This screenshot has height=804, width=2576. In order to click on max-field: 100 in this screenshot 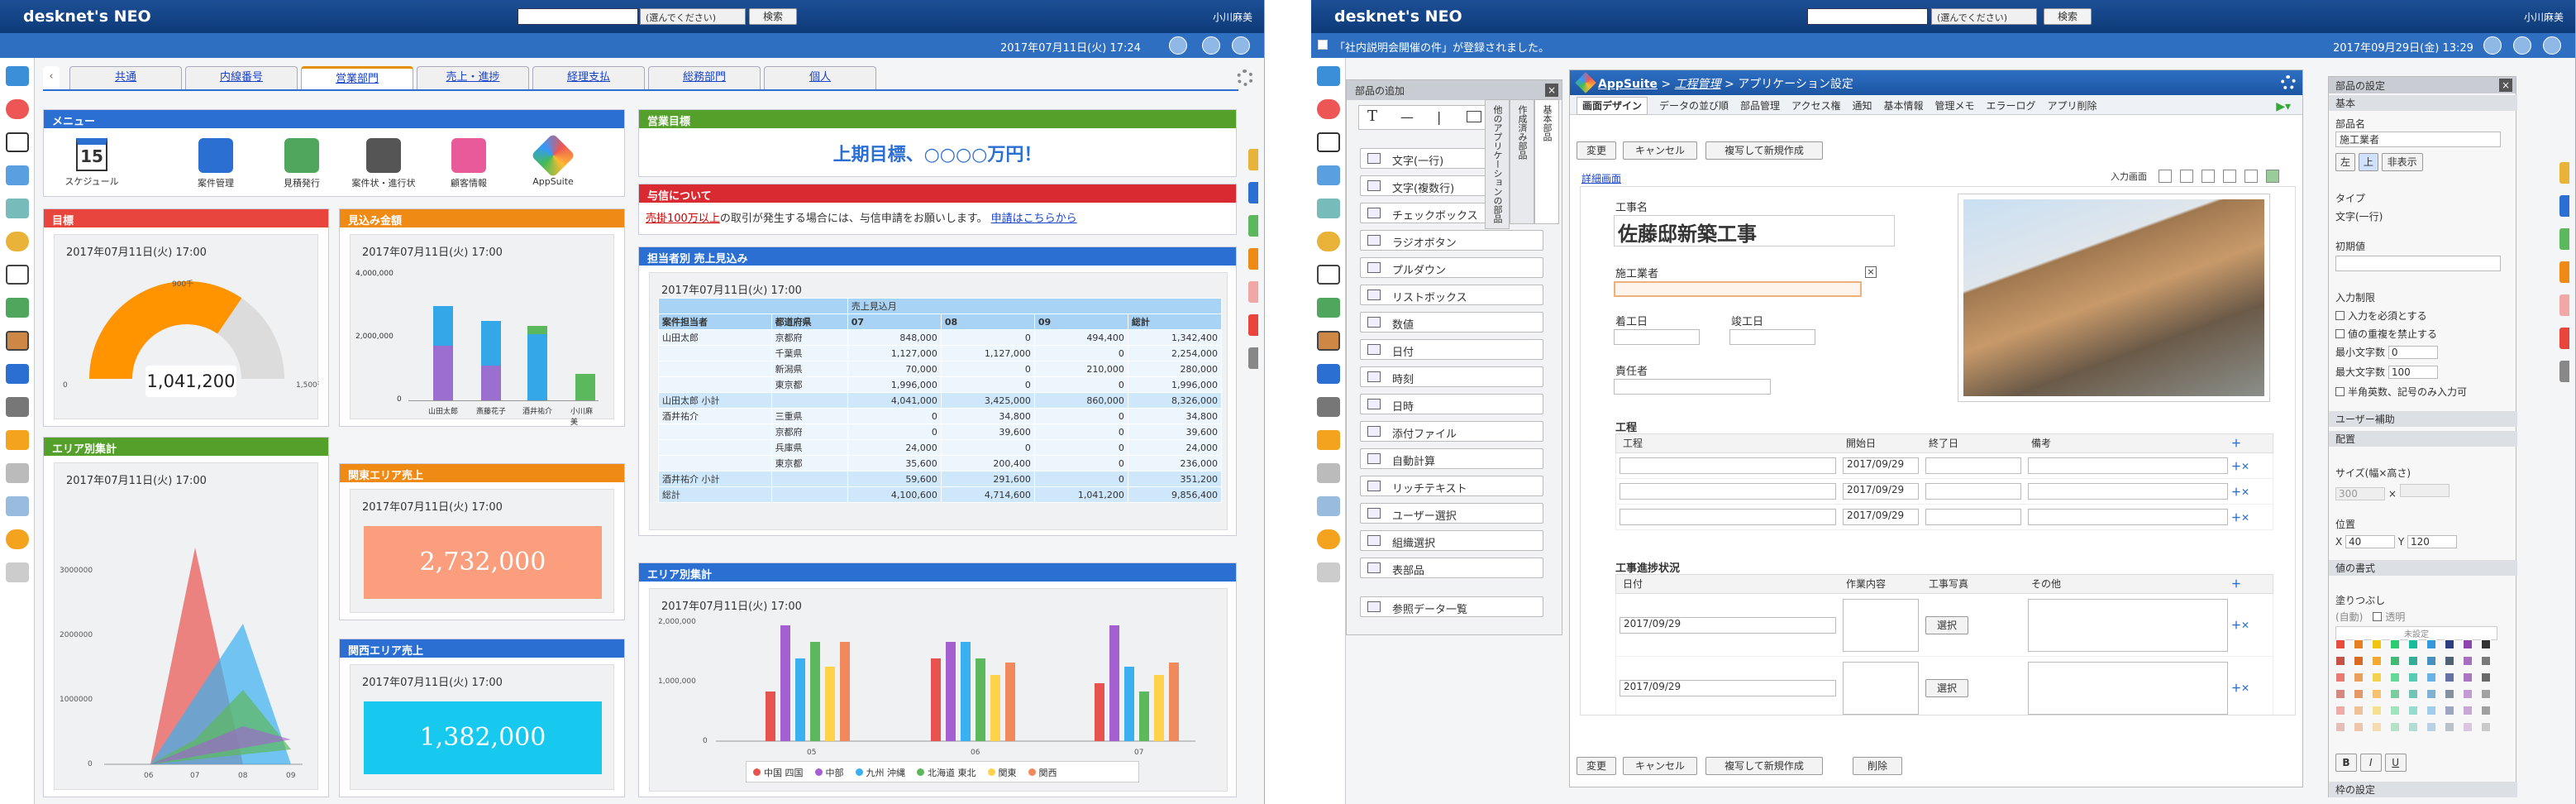, I will do `click(2413, 372)`.